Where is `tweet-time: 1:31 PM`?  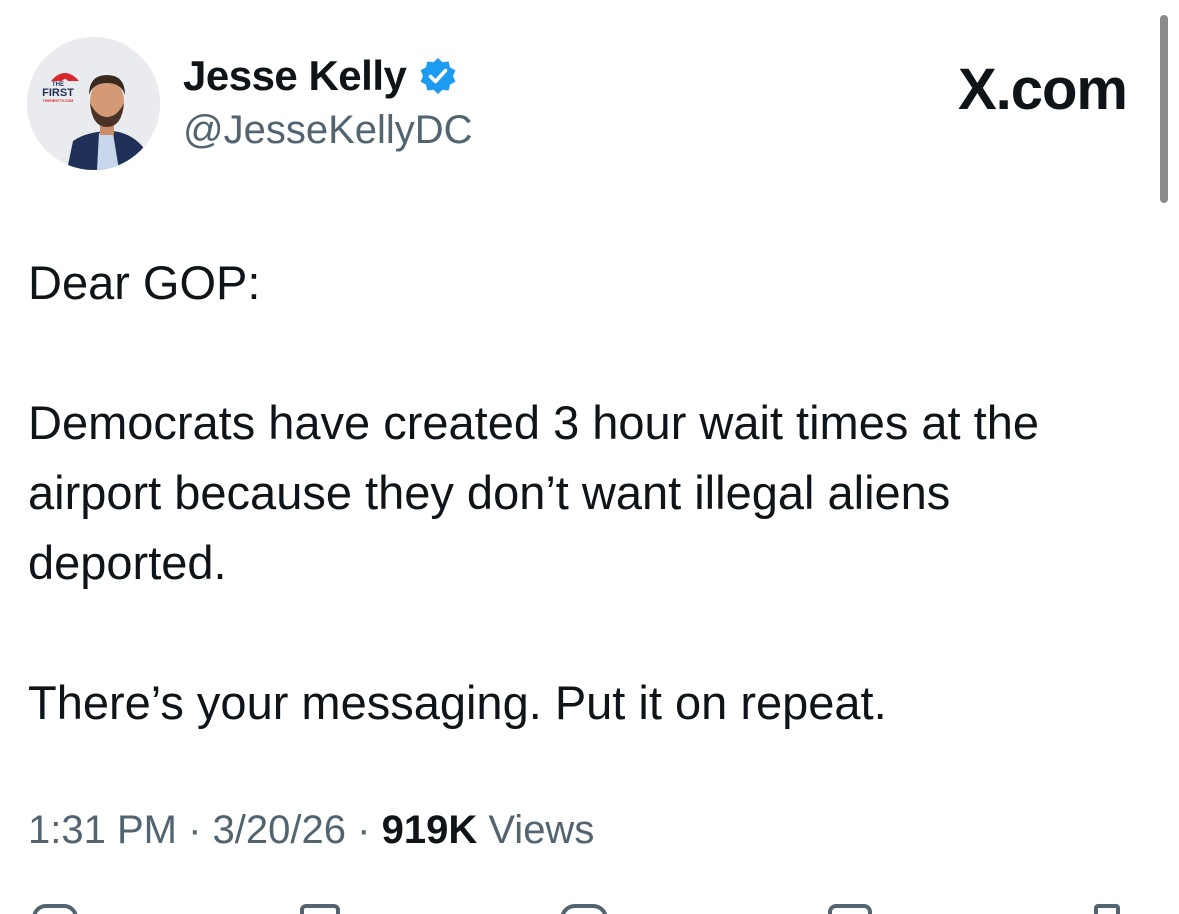
tweet-time: 1:31 PM is located at coordinates (102, 830).